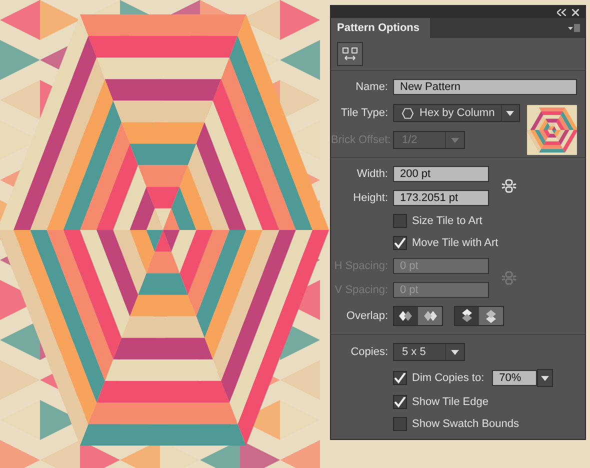  What do you see at coordinates (509, 186) in the screenshot?
I see `link-chain-icon` at bounding box center [509, 186].